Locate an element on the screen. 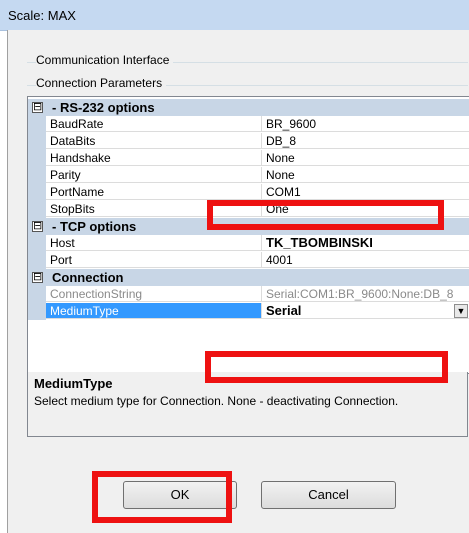 The width and height of the screenshot is (469, 533). category-label: - RS-232 options is located at coordinates (103, 107).